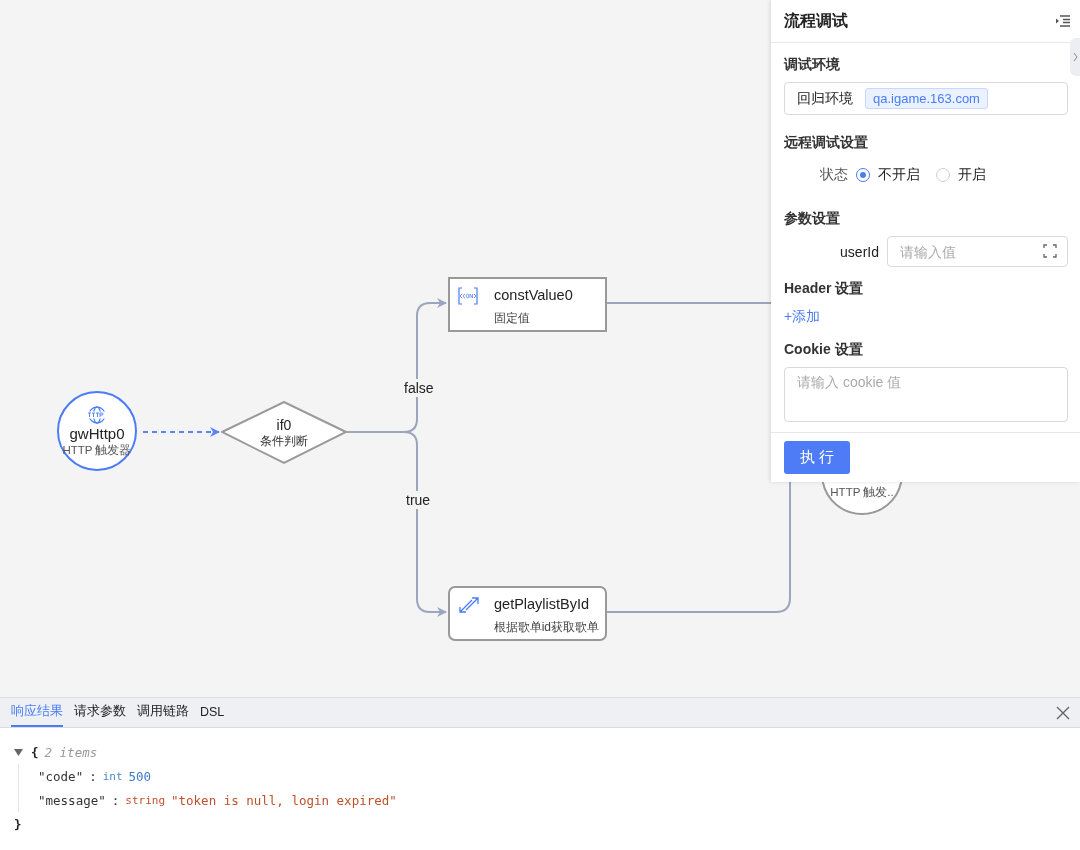 This screenshot has height=850, width=1080. I want to click on collapse-handle-icon, so click(1075, 57).